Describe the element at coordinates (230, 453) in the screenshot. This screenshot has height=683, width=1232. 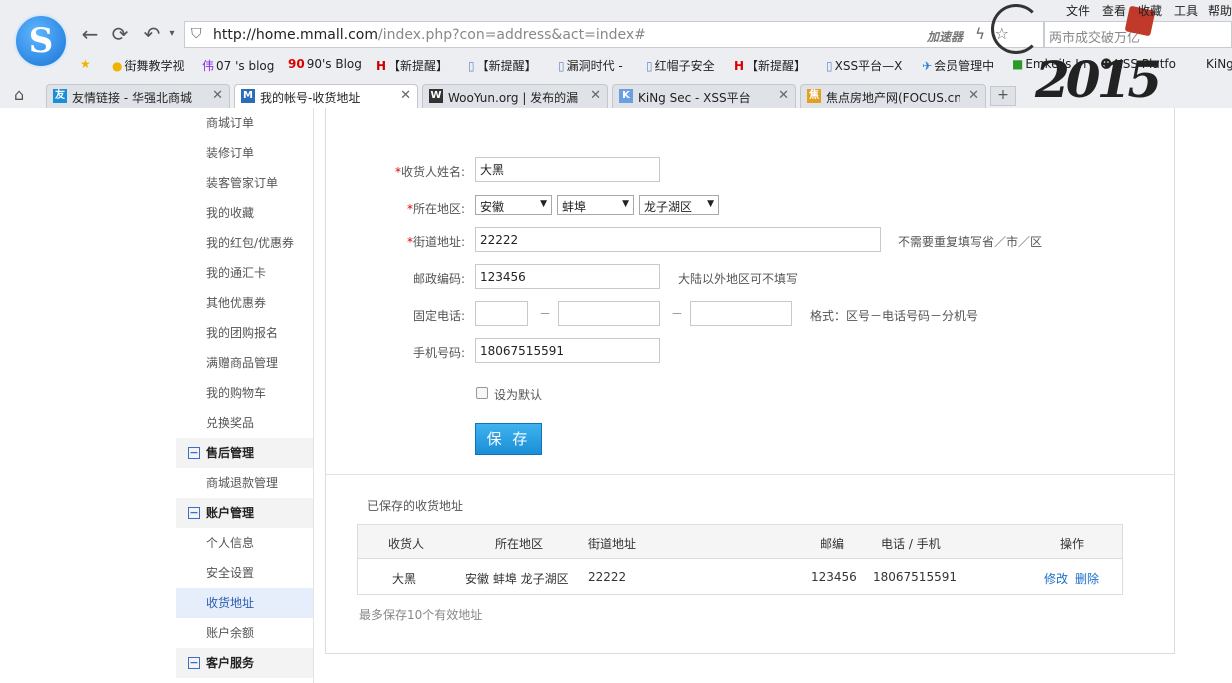
I see `sidebar-group-label: 售后管理` at that location.